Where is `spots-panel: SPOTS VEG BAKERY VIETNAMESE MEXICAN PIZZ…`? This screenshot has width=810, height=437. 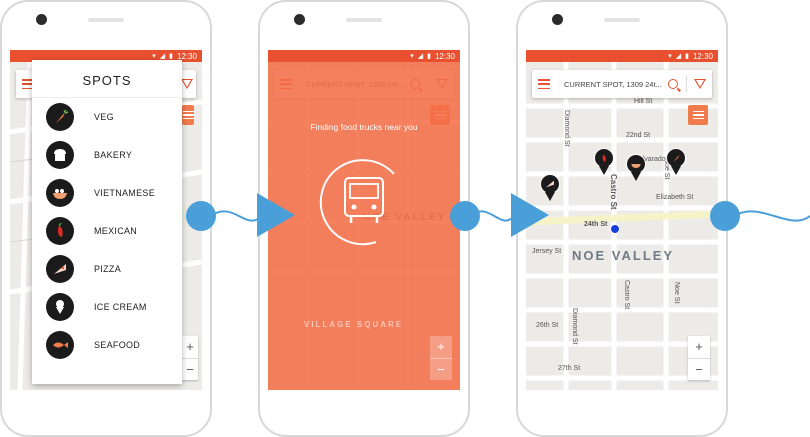
spots-panel: SPOTS VEG BAKERY VIETNAMESE MEXICAN PIZZ… is located at coordinates (107, 222).